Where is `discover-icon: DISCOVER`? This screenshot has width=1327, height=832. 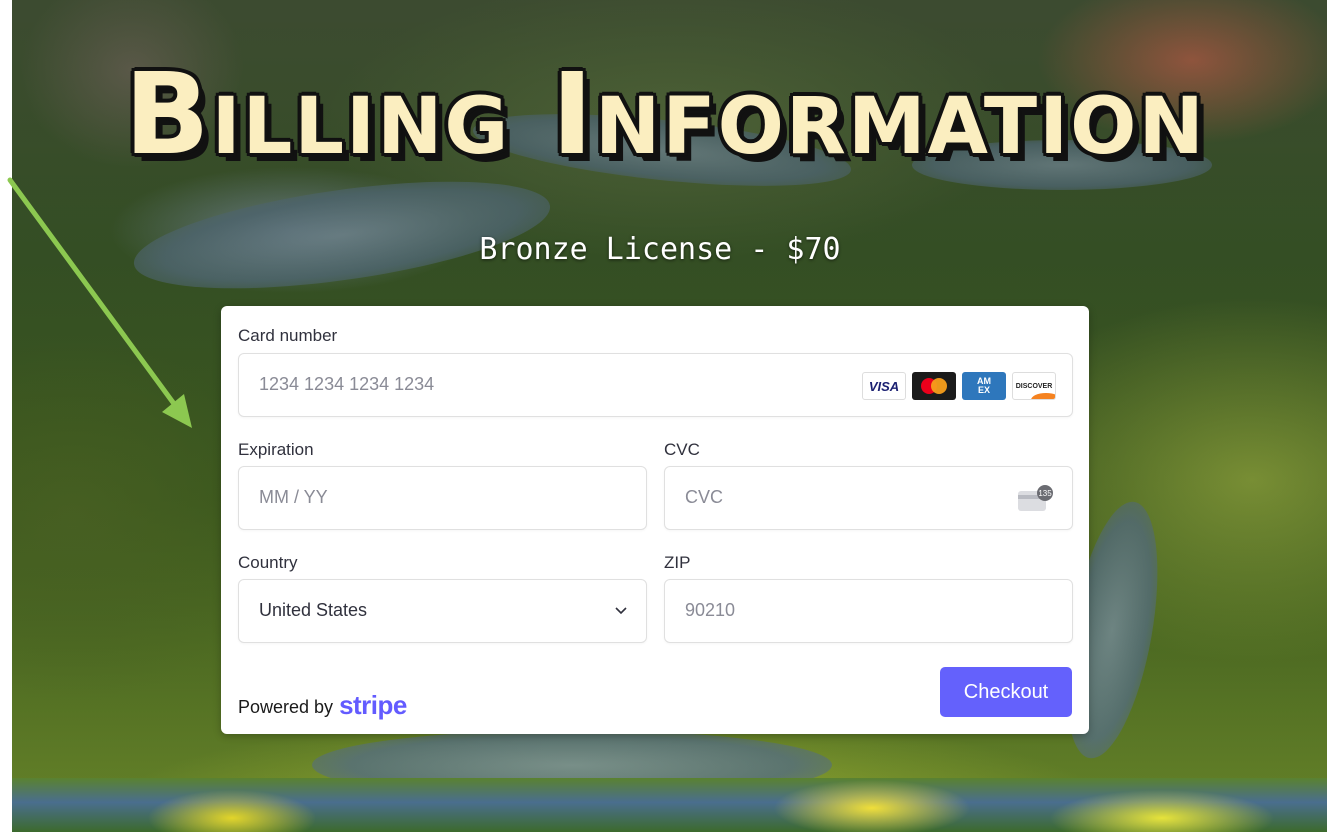 discover-icon: DISCOVER is located at coordinates (1034, 386).